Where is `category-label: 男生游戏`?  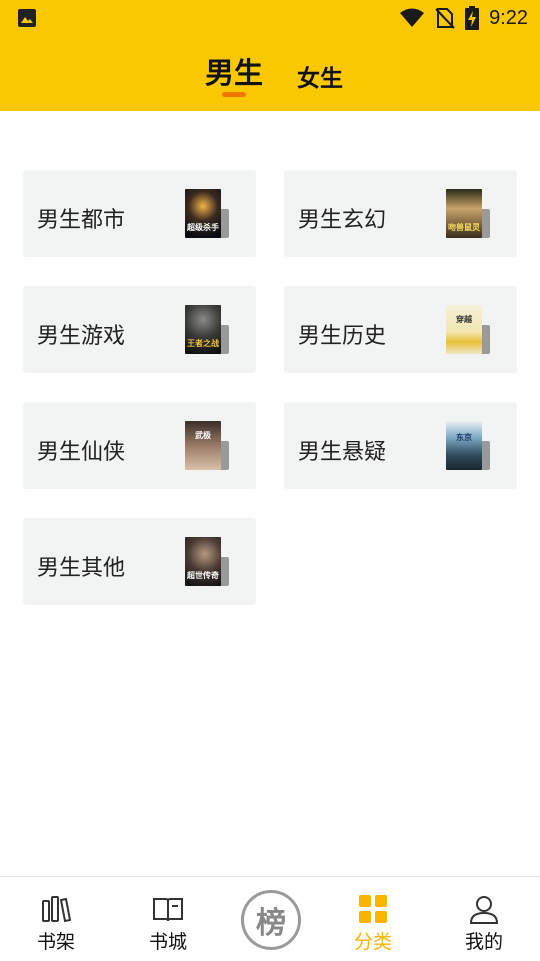
category-label: 男生游戏 is located at coordinates (81, 336).